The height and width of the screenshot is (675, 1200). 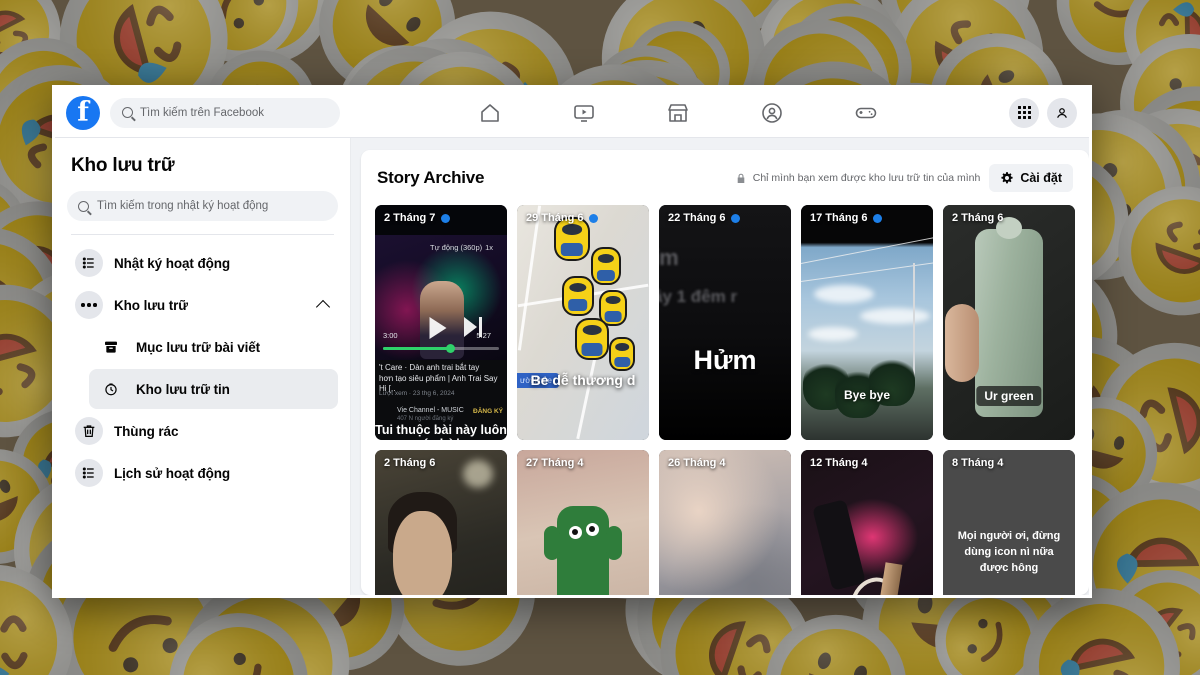 I want to click on story-card: 2 Tháng 6, so click(x=441, y=522).